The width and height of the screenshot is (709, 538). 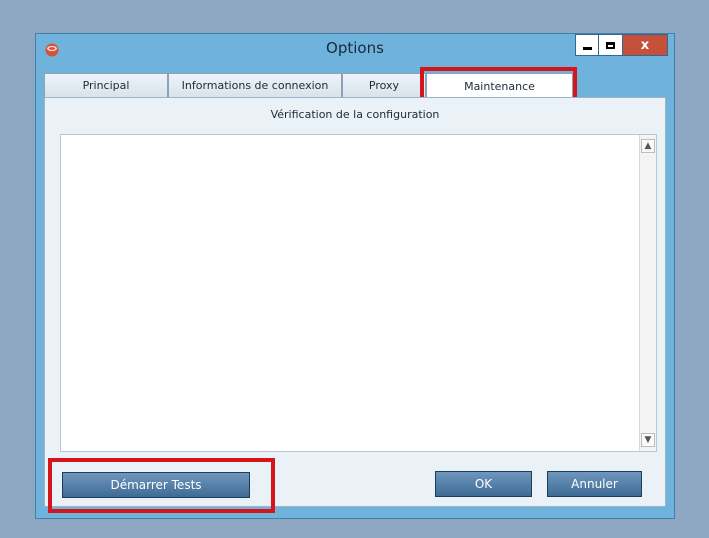 What do you see at coordinates (384, 85) in the screenshot?
I see `tab-proxy: Proxy` at bounding box center [384, 85].